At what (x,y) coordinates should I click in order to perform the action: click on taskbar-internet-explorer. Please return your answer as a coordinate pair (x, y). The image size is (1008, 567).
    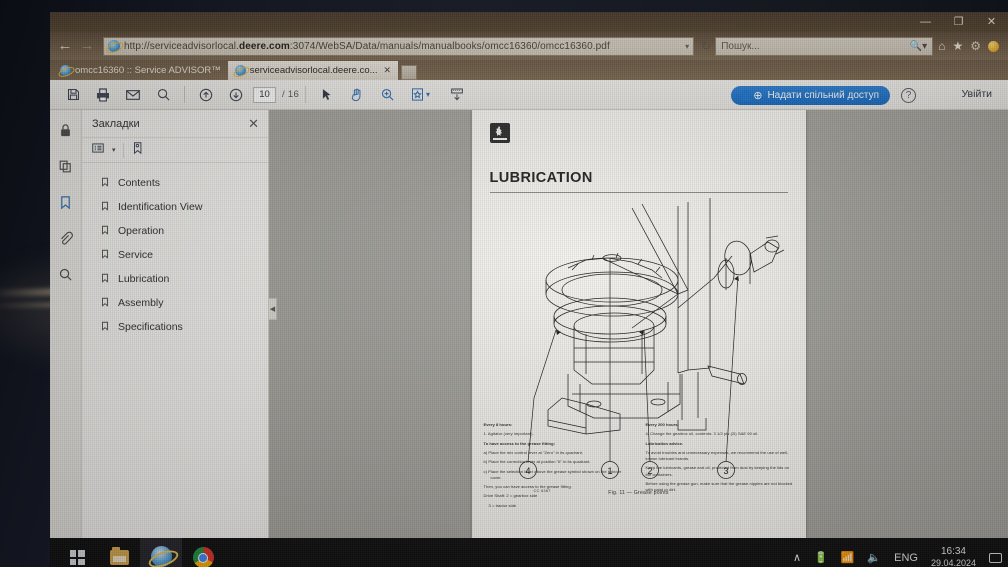
    Looking at the image, I should click on (161, 552).